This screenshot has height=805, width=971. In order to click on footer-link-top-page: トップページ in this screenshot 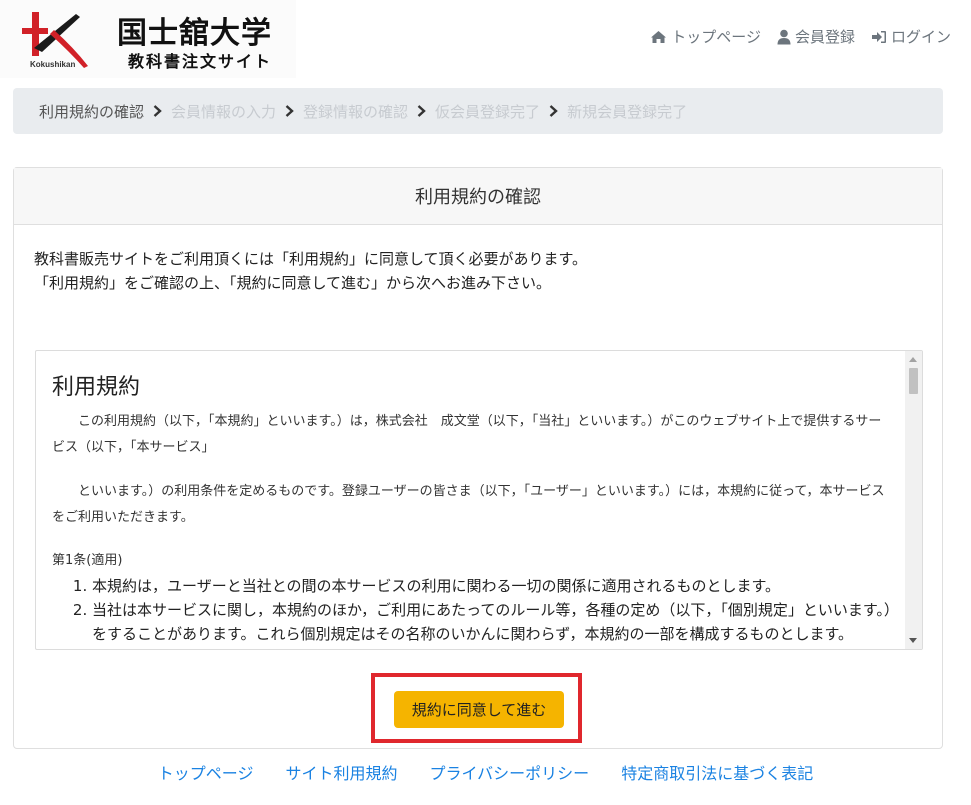, I will do `click(206, 772)`.